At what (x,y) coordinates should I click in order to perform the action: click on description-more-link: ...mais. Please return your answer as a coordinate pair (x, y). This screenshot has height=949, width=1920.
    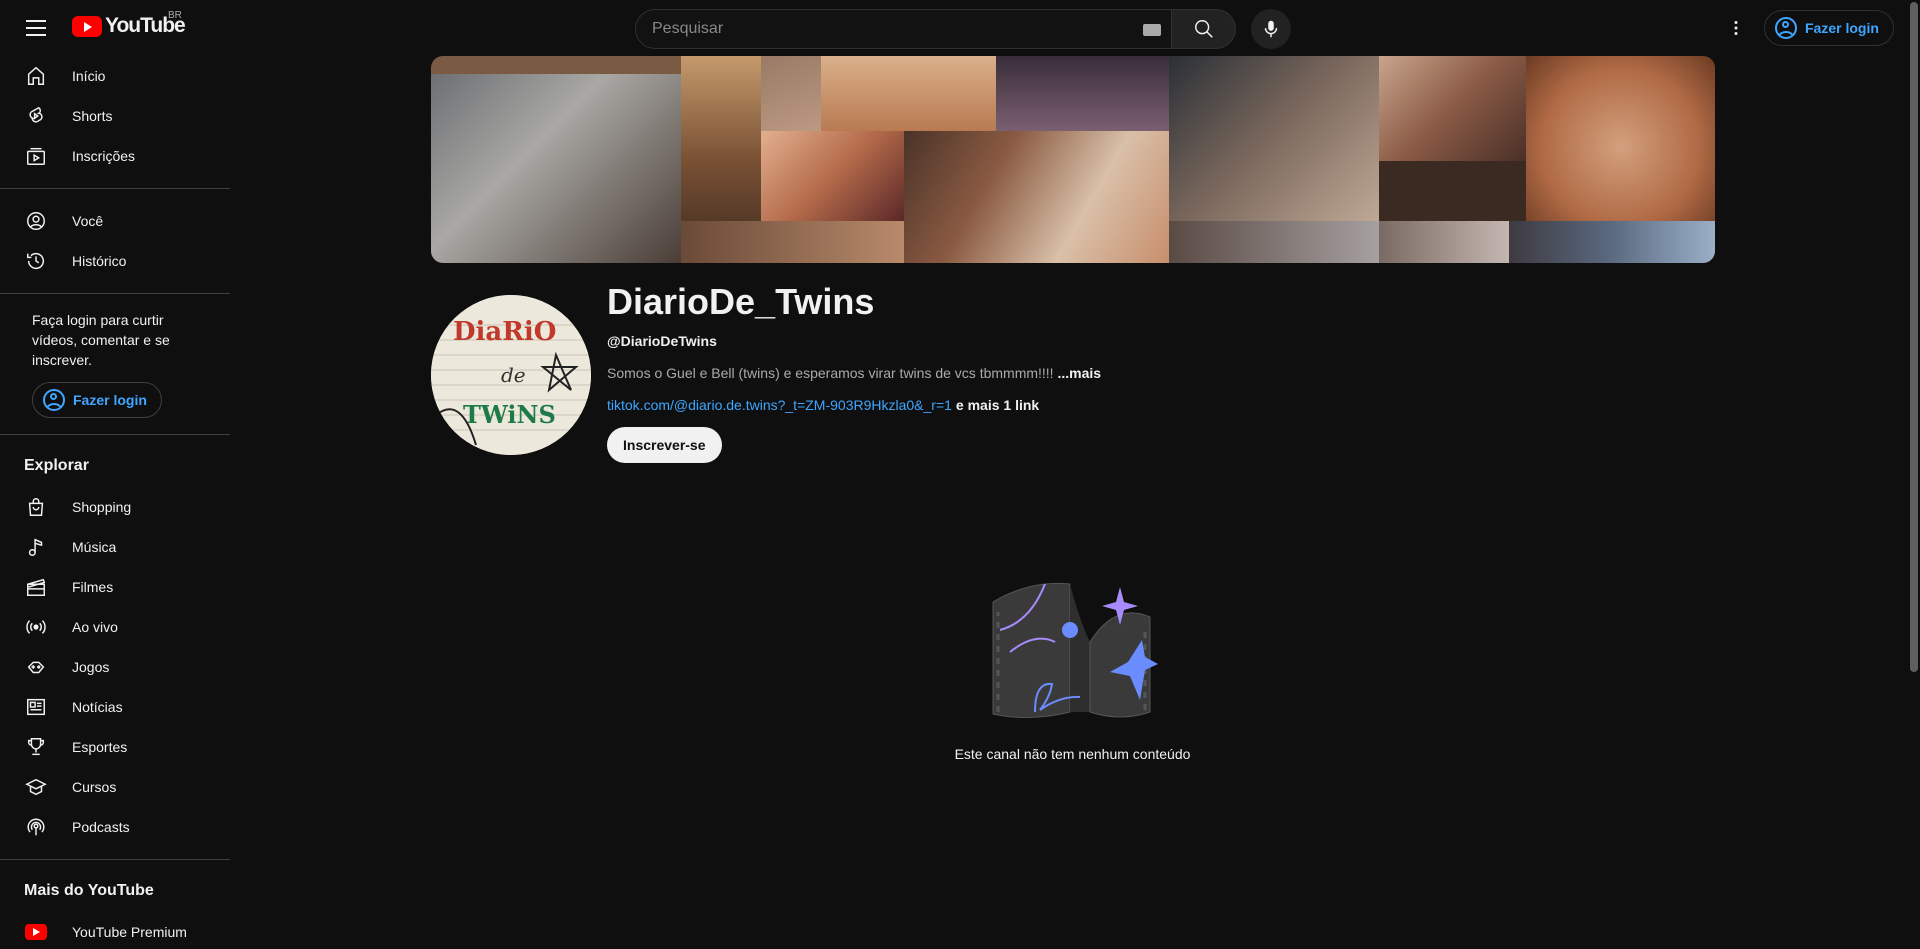
    Looking at the image, I should click on (1079, 373).